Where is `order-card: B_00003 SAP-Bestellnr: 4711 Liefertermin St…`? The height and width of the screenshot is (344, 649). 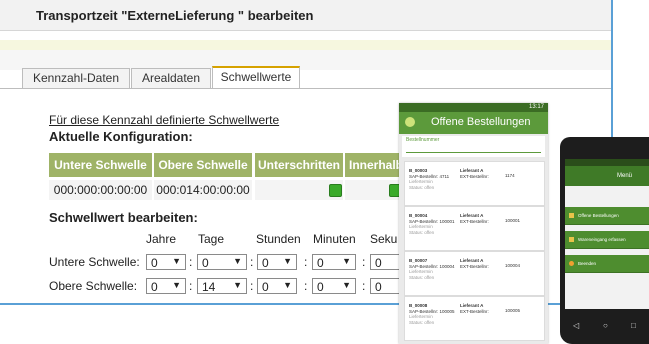
order-card: B_00003 SAP-Bestellnr: 4711 Liefertermin St… is located at coordinates (474, 183).